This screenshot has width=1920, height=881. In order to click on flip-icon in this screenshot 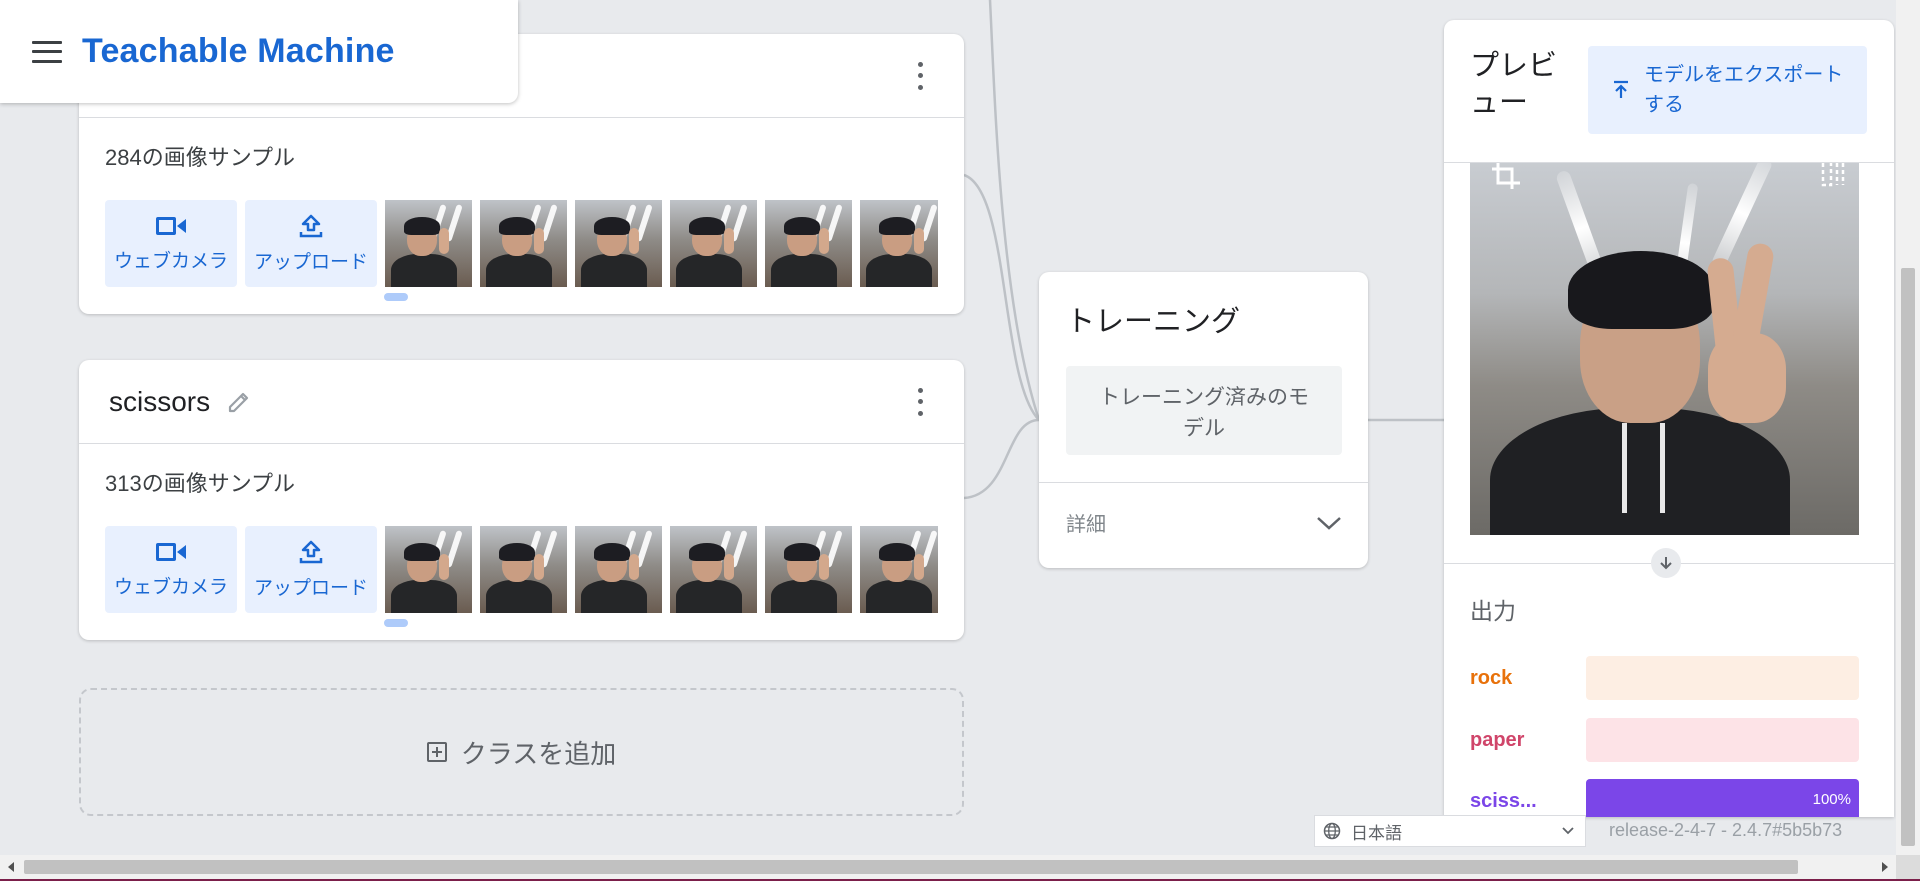, I will do `click(1834, 176)`.